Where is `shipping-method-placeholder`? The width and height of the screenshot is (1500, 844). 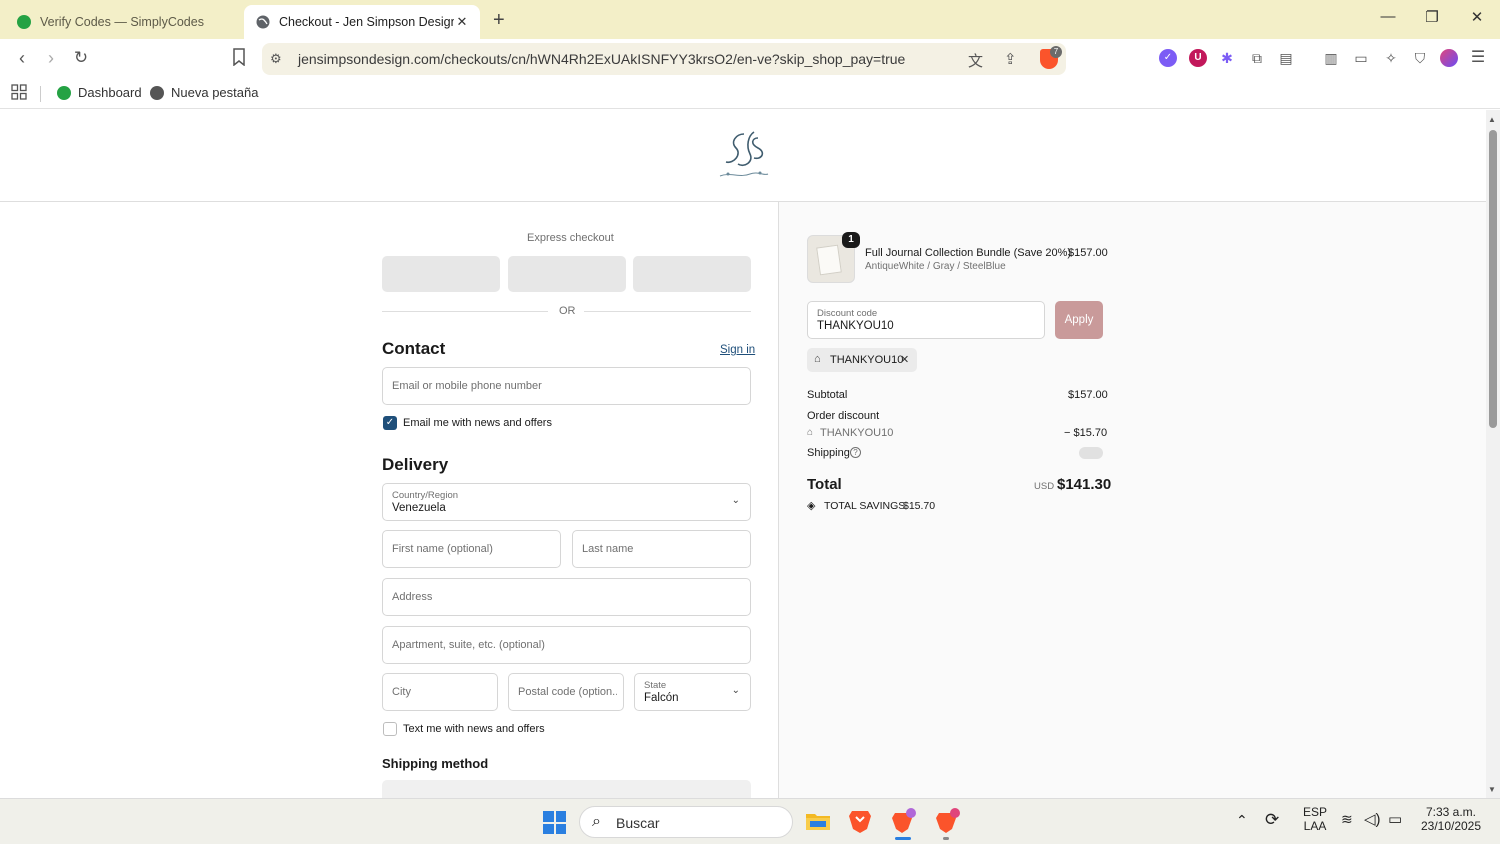
shipping-method-placeholder is located at coordinates (566, 789).